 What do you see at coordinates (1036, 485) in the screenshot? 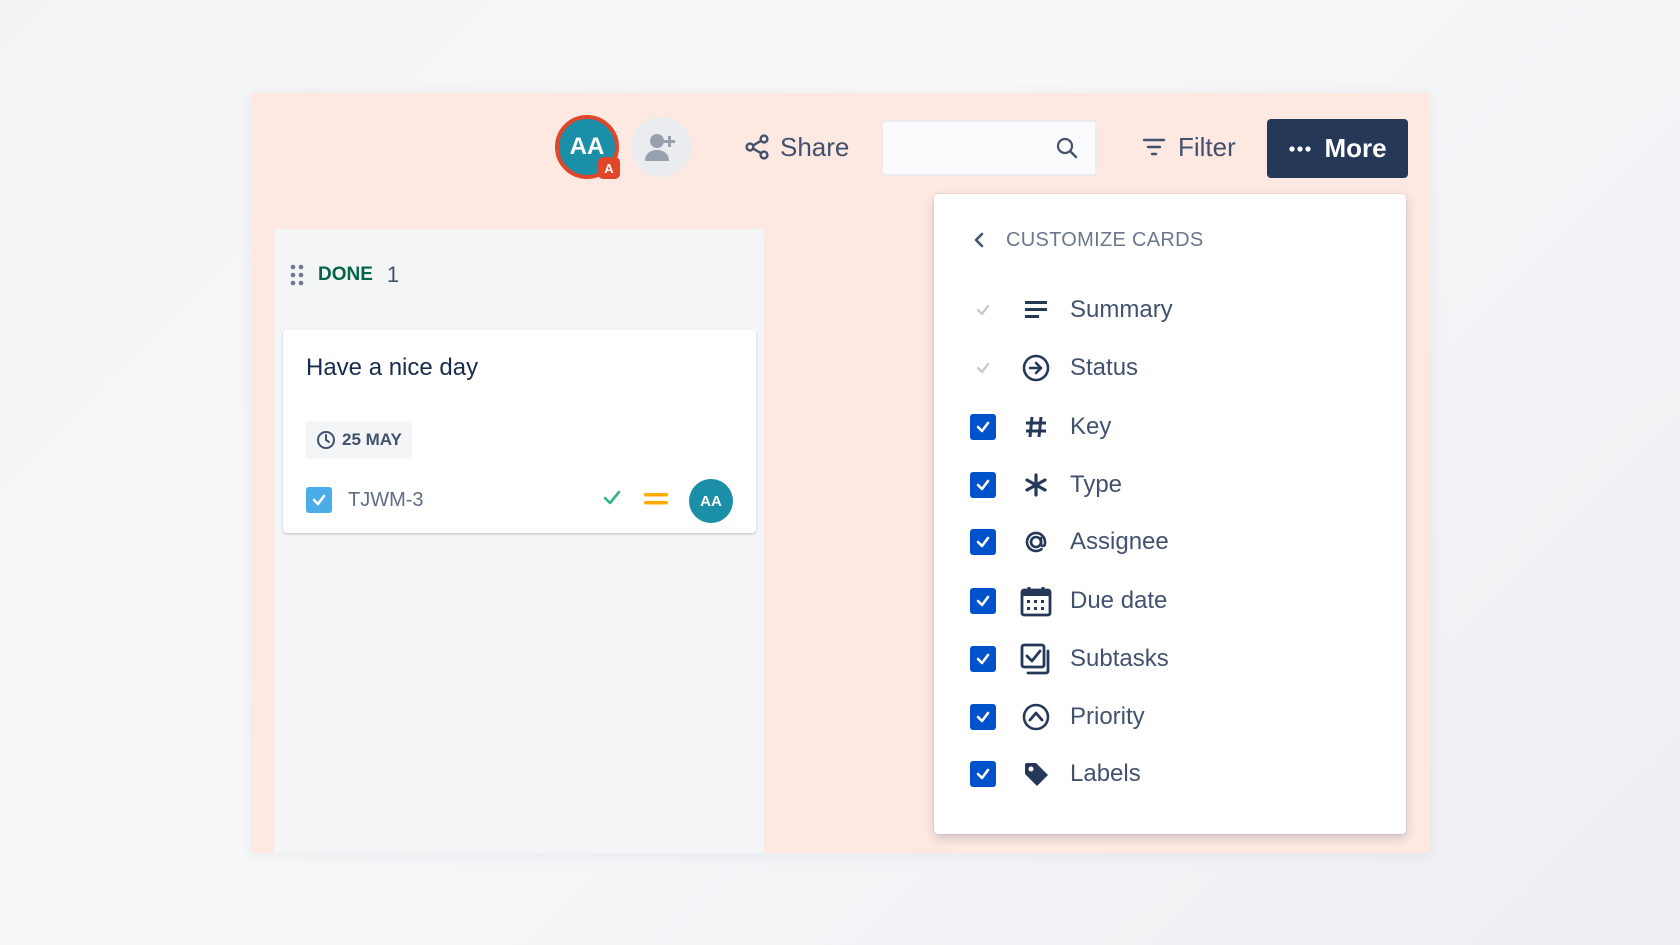
I see `asterisk-icon` at bounding box center [1036, 485].